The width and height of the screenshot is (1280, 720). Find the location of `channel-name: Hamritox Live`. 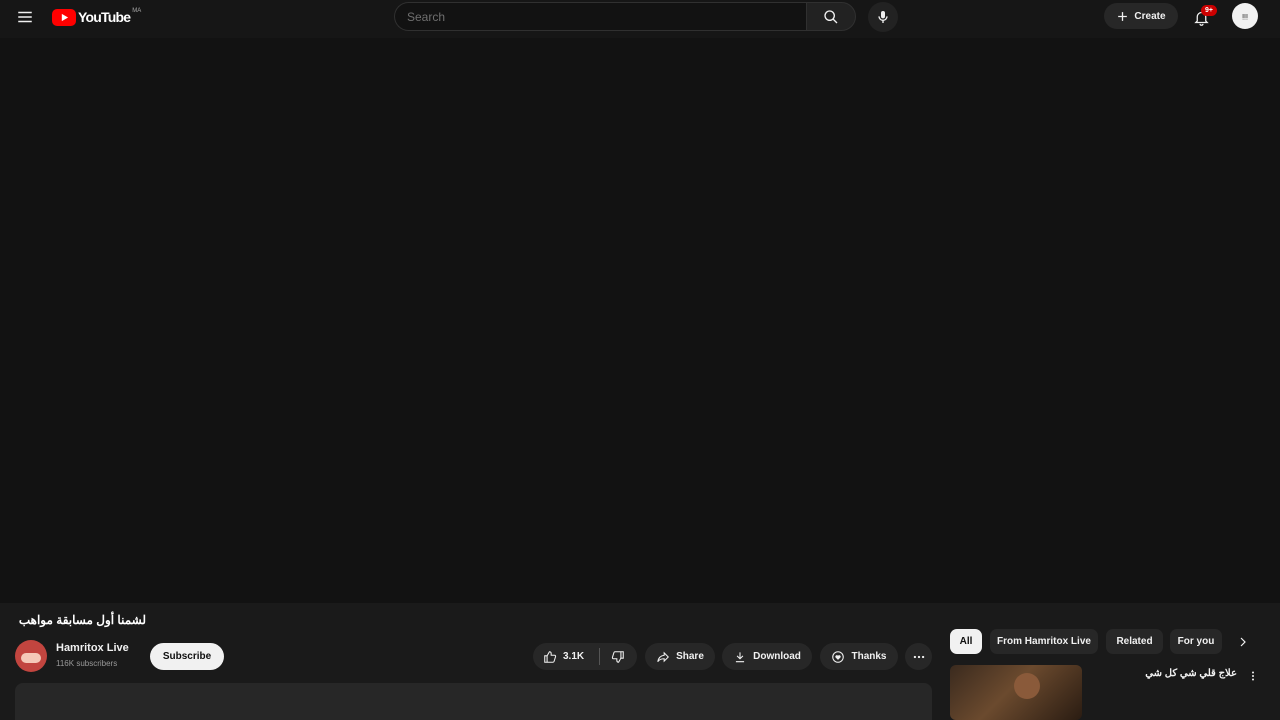

channel-name: Hamritox Live is located at coordinates (92, 648).